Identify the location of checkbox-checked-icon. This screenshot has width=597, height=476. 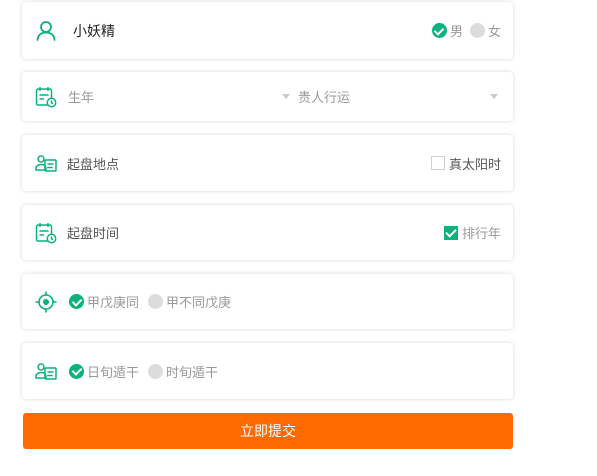
(450, 232).